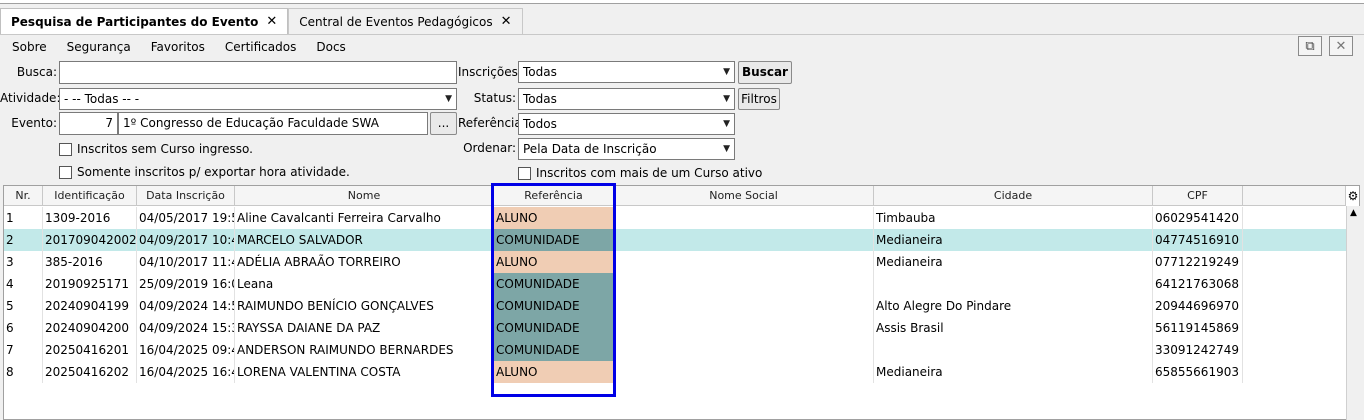 The width and height of the screenshot is (1364, 420). I want to click on cell-nome: RAYSSA DAIANE DA PAZ, so click(364, 328).